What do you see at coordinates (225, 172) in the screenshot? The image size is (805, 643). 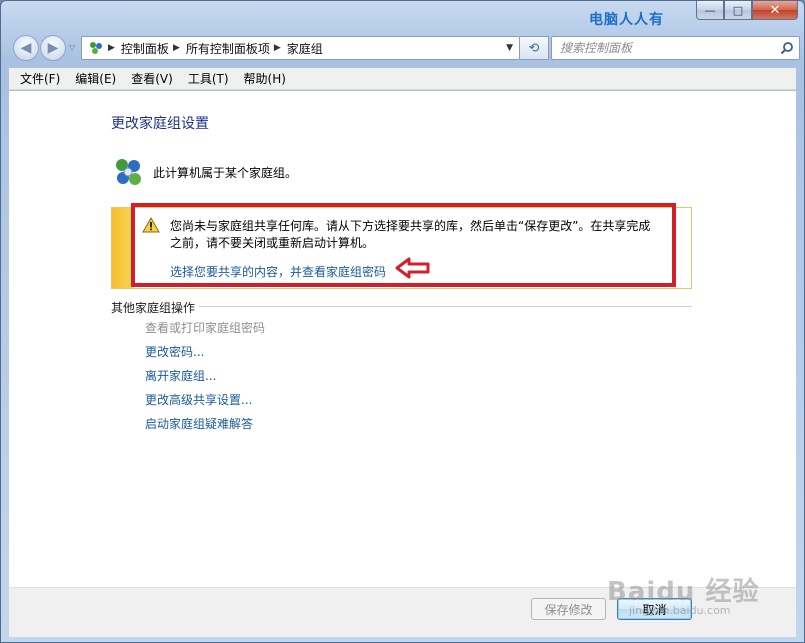 I see `homegroup-status-text: 此计算机属于某个家庭组。` at bounding box center [225, 172].